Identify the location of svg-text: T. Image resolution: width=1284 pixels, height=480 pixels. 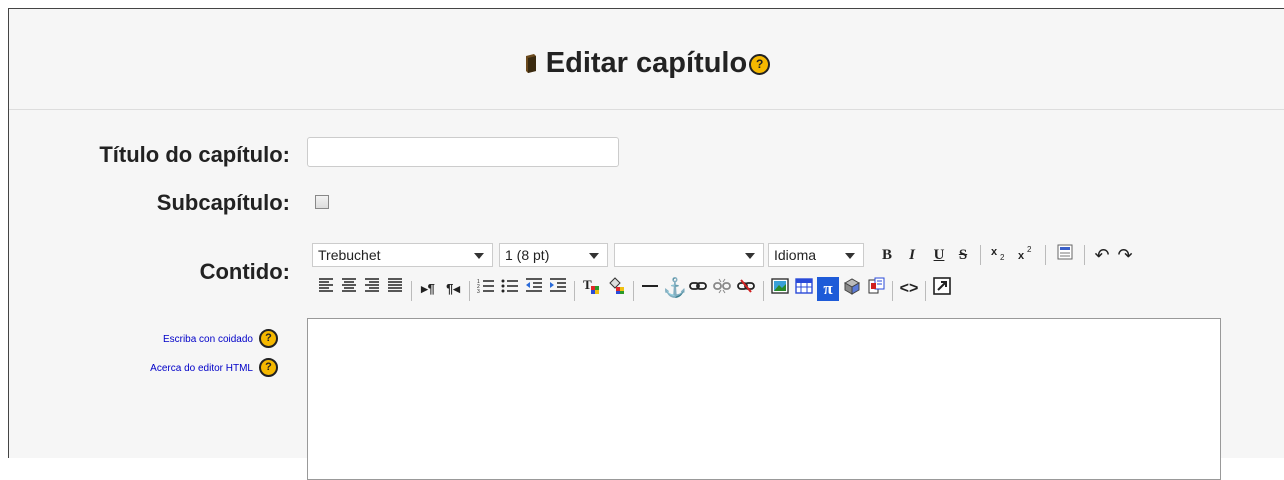
(587, 284).